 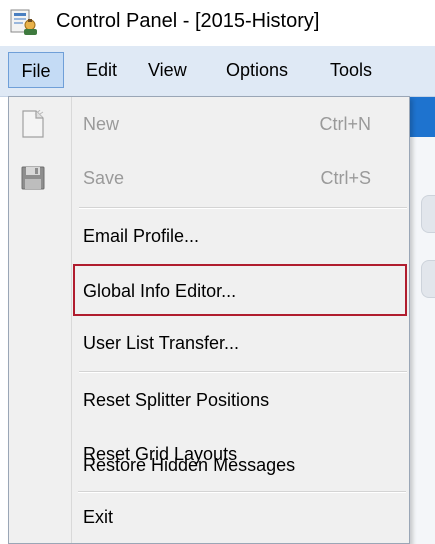 What do you see at coordinates (345, 178) in the screenshot?
I see `menu-item-shortcut: Ctrl+S` at bounding box center [345, 178].